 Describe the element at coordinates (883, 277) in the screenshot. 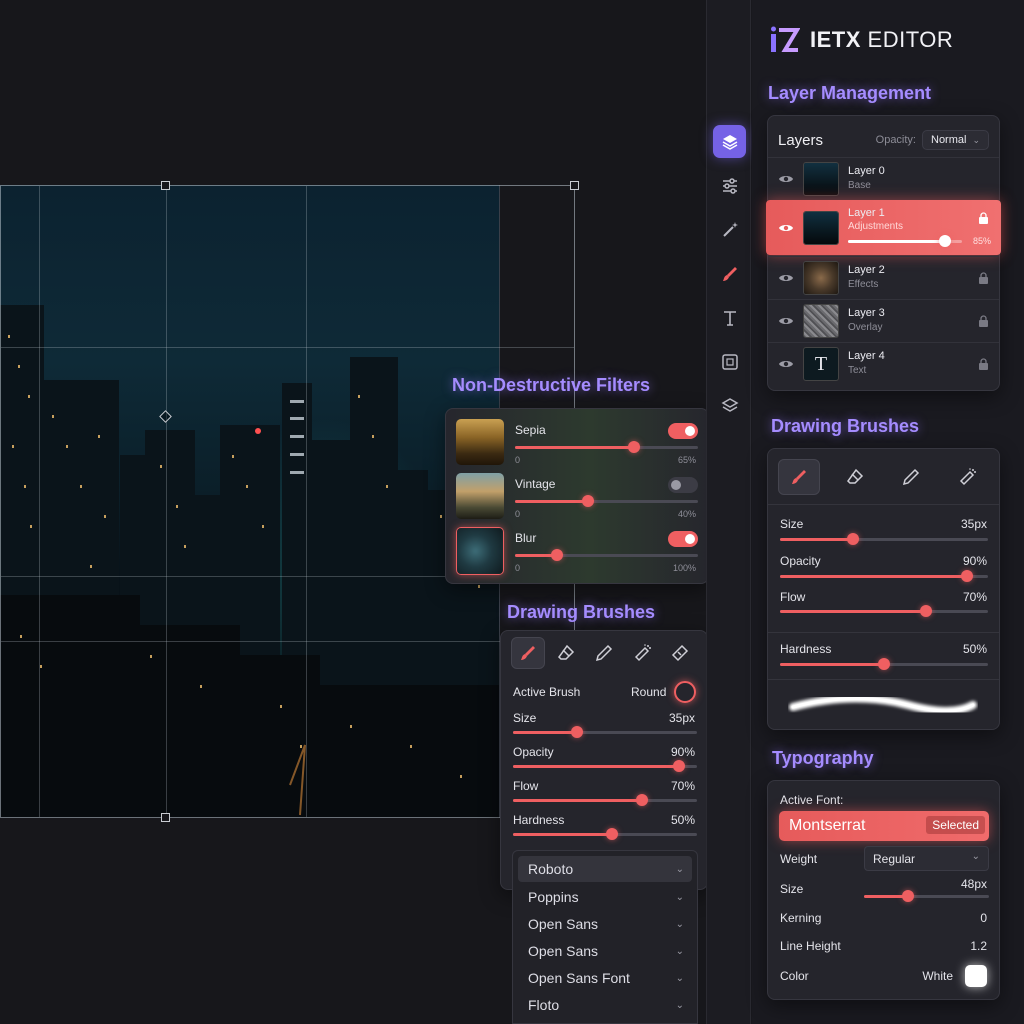

I see `layer-row: Layer 2 Effects` at that location.